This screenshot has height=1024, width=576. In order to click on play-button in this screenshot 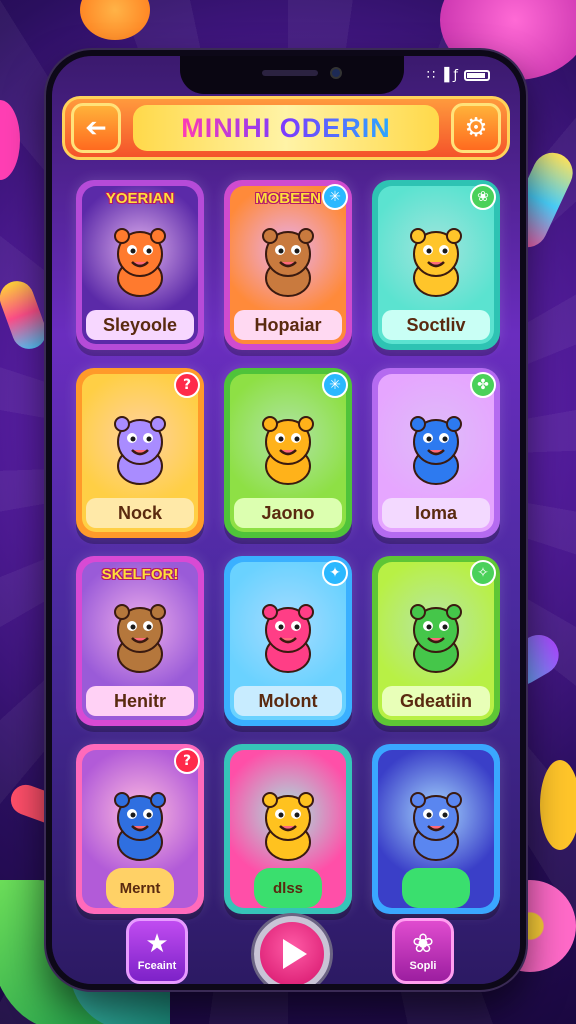, I will do `click(292, 950)`.